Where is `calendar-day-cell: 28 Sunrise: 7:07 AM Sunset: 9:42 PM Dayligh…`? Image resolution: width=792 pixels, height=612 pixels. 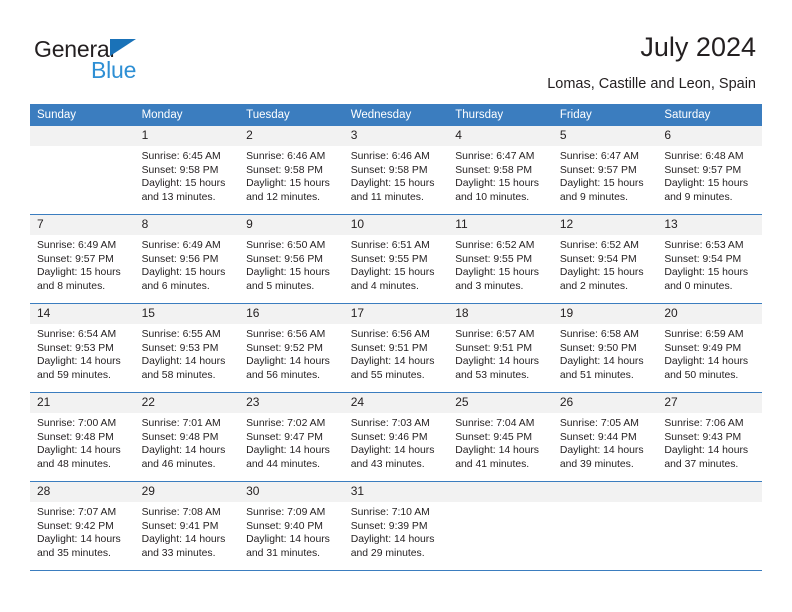 calendar-day-cell: 28 Sunrise: 7:07 AM Sunset: 9:42 PM Dayligh… is located at coordinates (82, 526).